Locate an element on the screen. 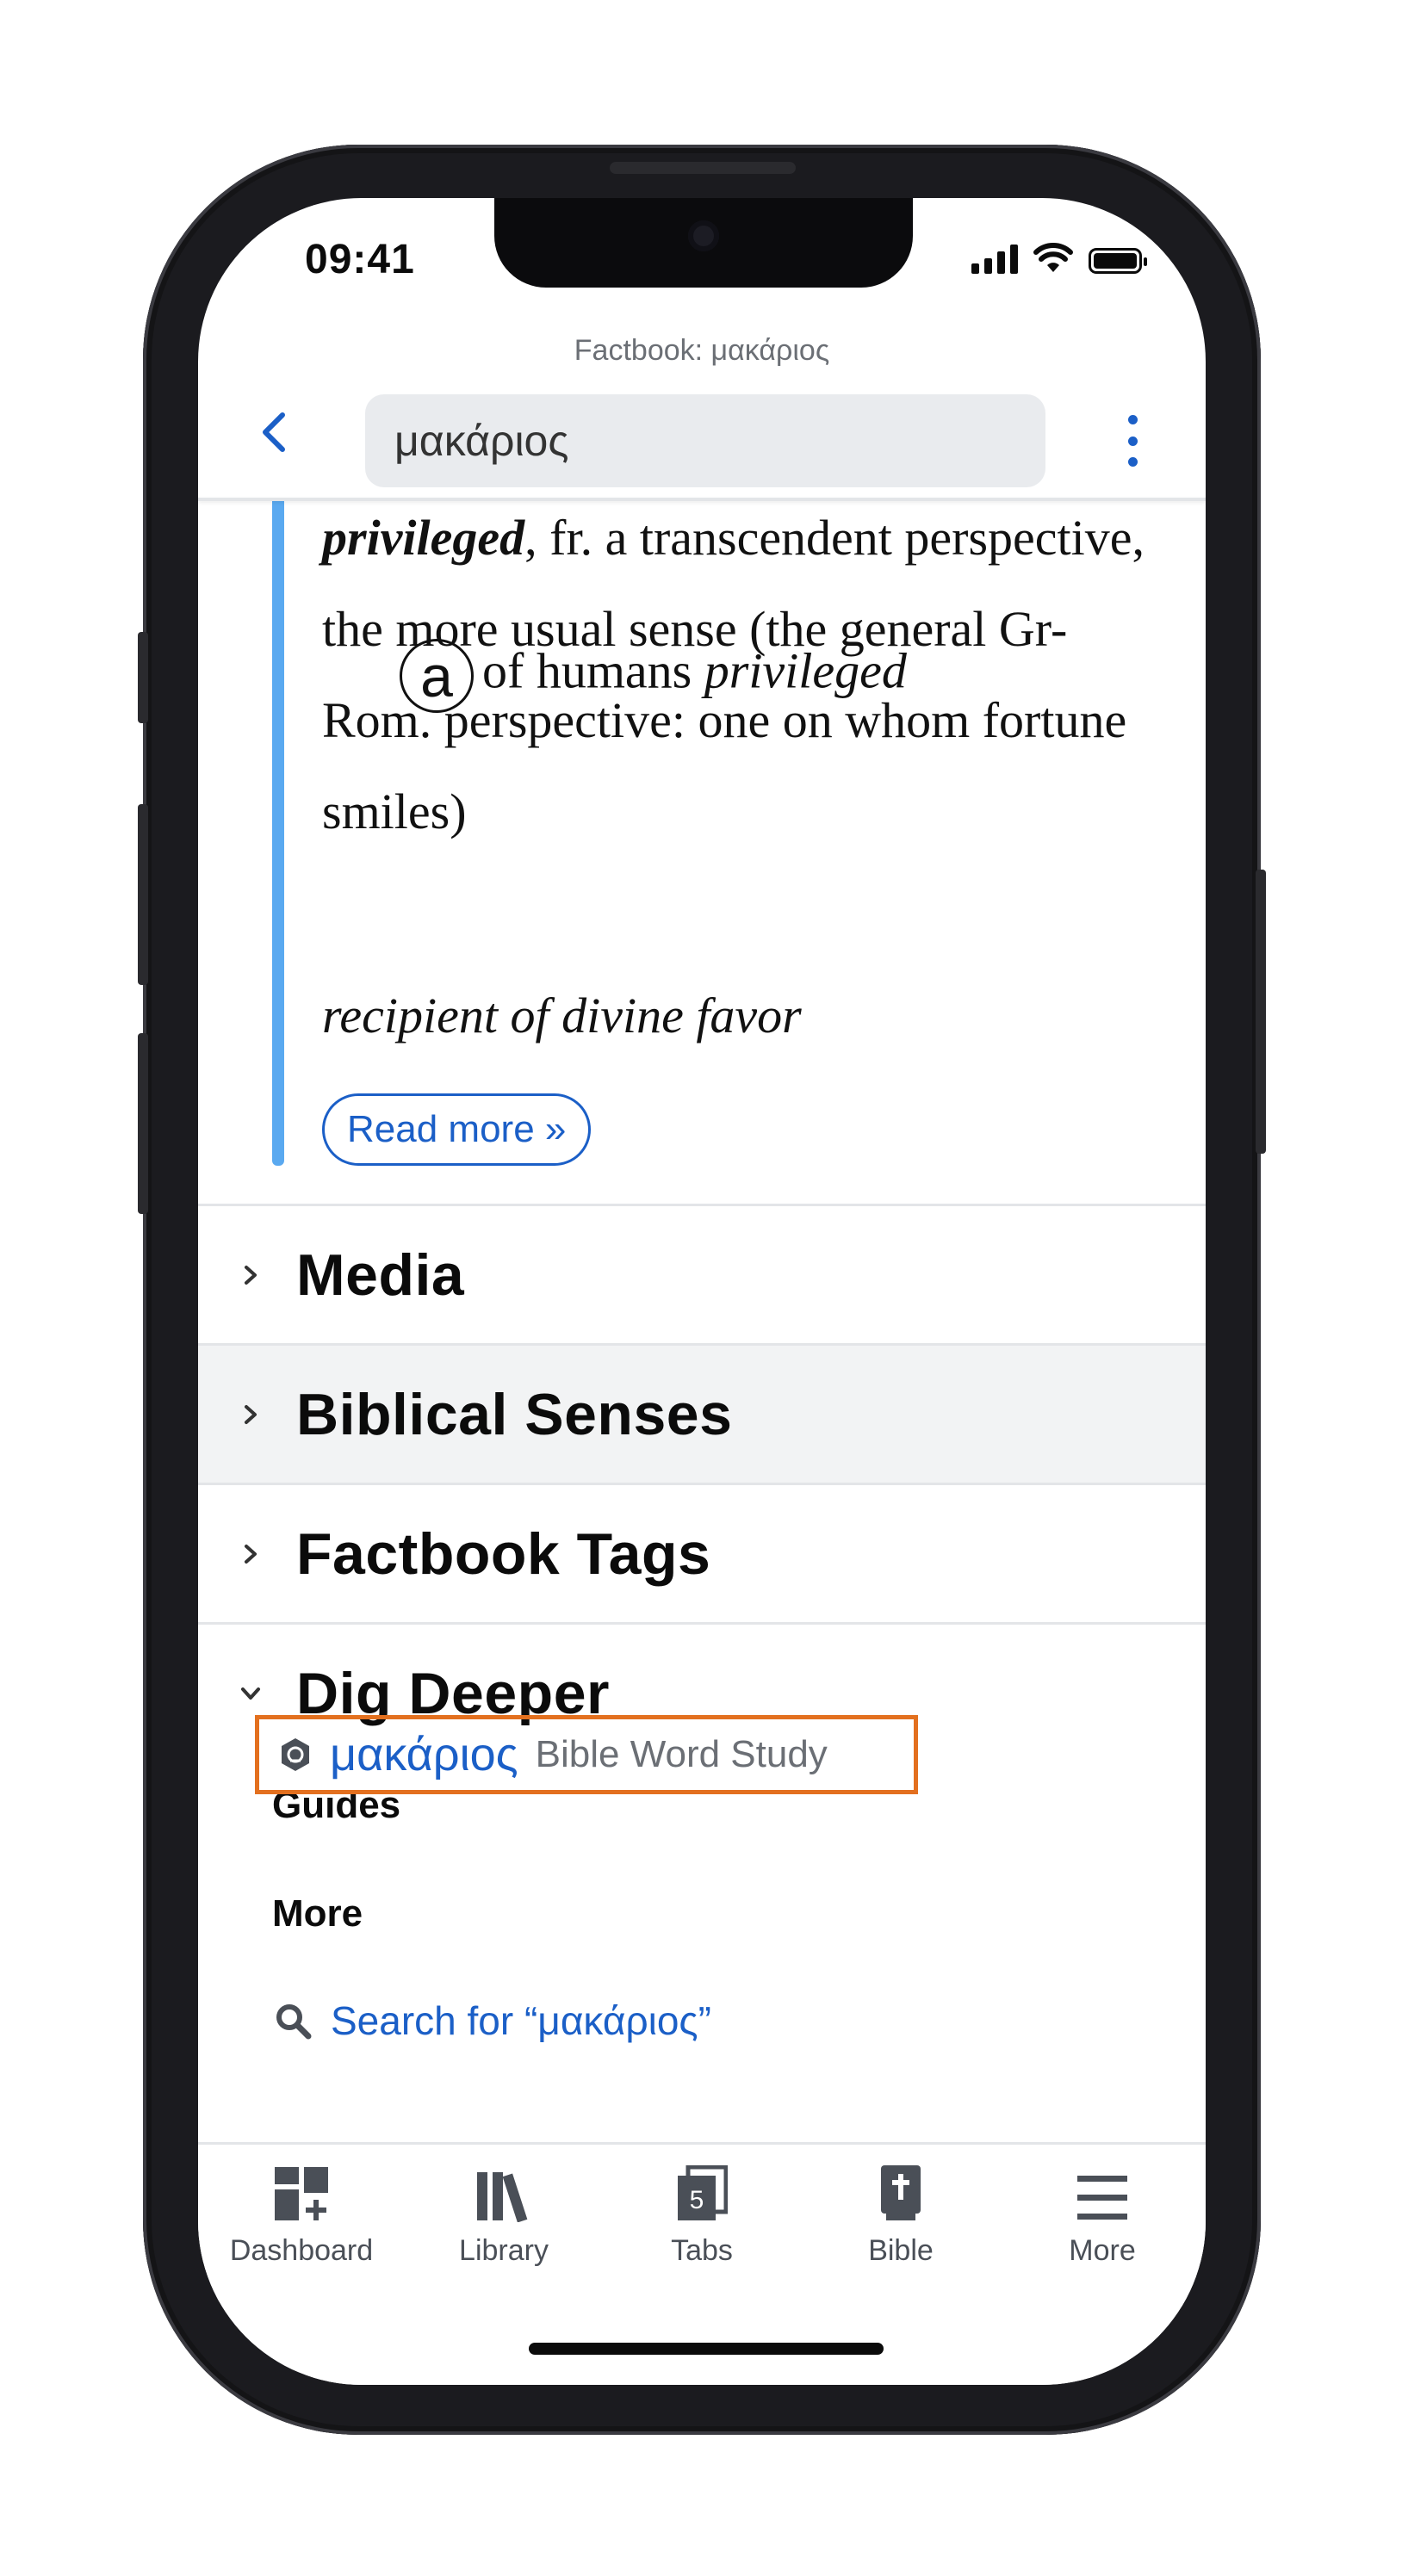 The height and width of the screenshot is (2576, 1402). tab-label: Bible is located at coordinates (901, 2251).